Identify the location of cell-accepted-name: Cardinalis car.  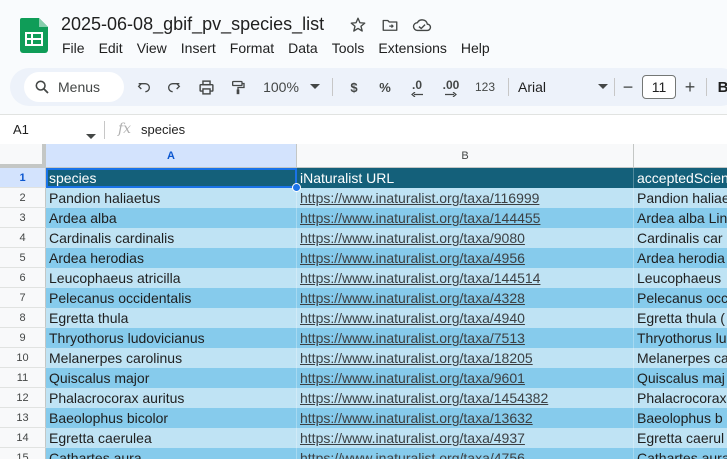
(680, 238).